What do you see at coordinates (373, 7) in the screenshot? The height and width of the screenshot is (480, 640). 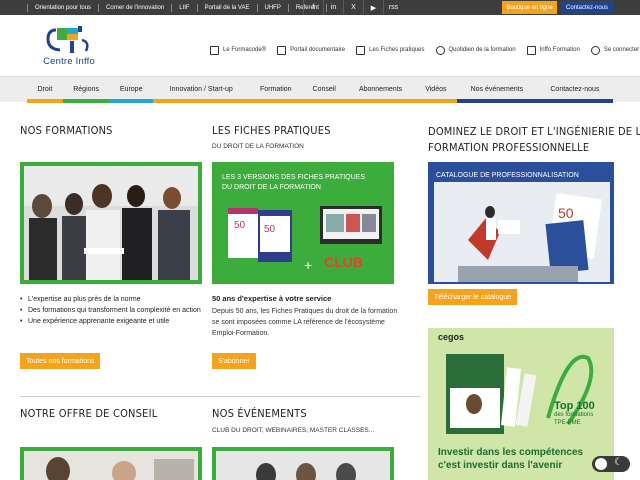 I see `youtube-icon: ▶` at bounding box center [373, 7].